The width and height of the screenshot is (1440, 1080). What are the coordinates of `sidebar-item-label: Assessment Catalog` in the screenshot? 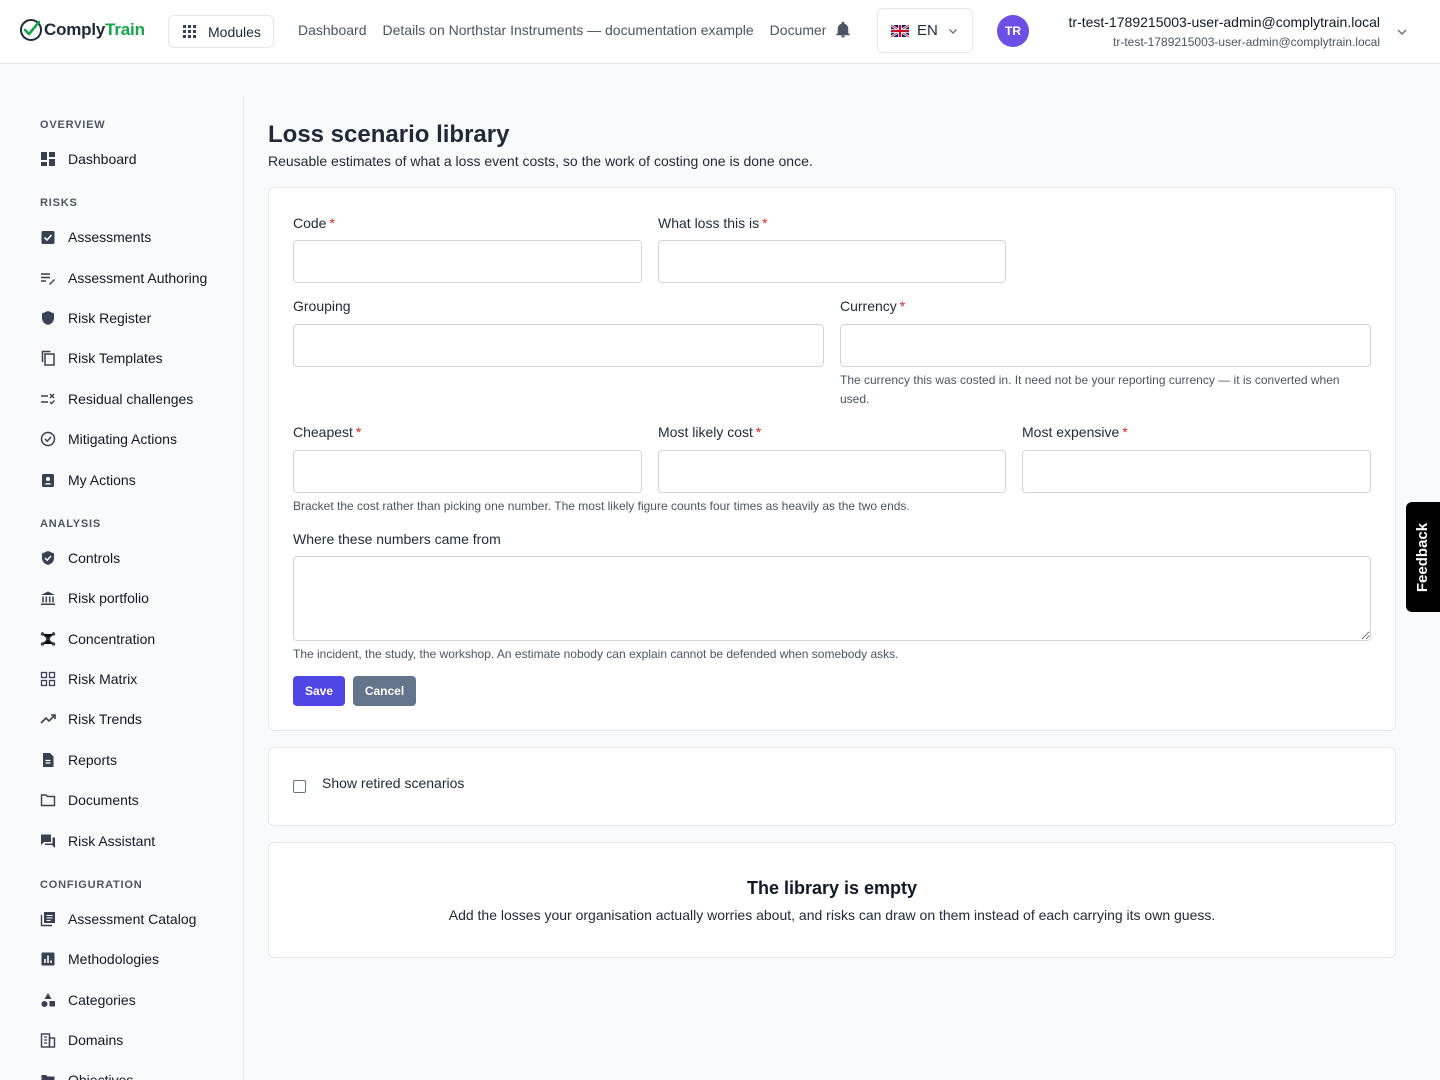 It's located at (132, 919).